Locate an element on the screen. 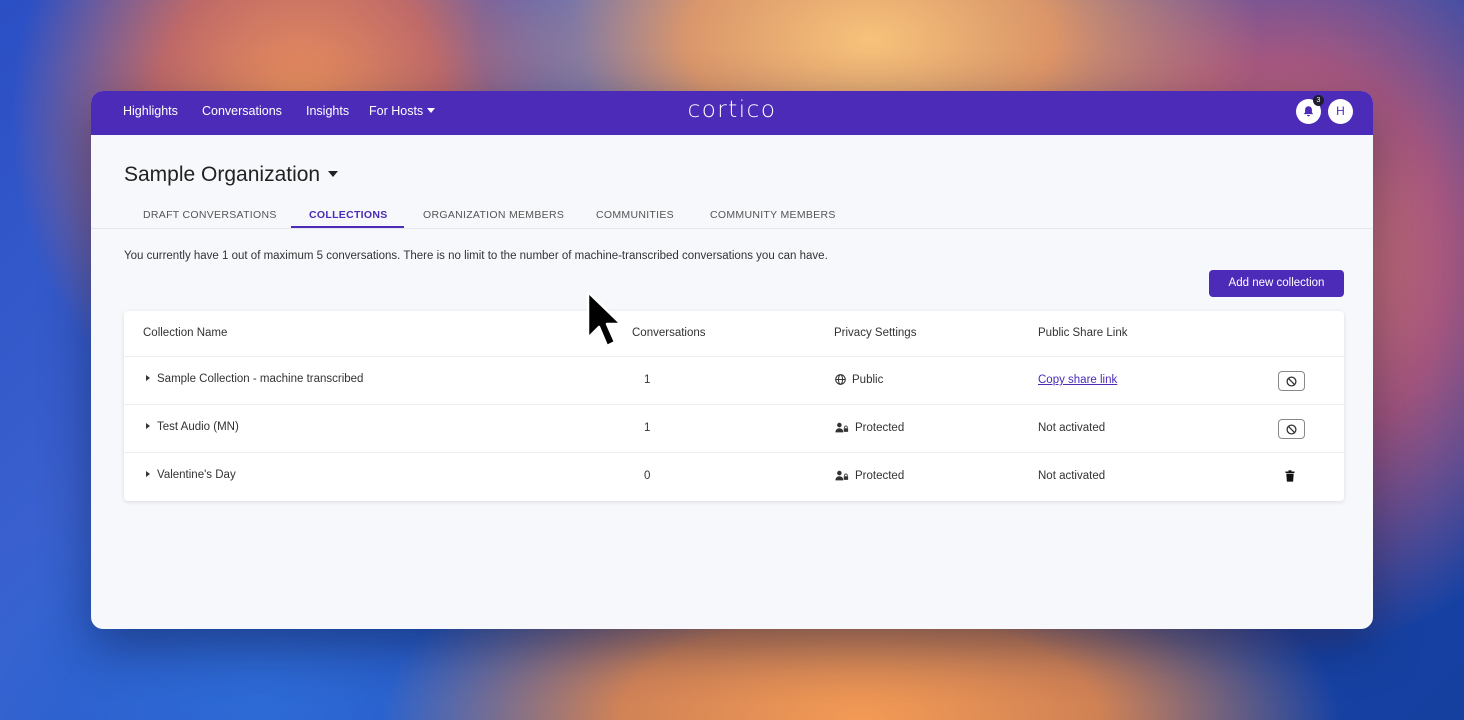 The image size is (1464, 720). mouse-pointer-icon is located at coordinates (604, 319).